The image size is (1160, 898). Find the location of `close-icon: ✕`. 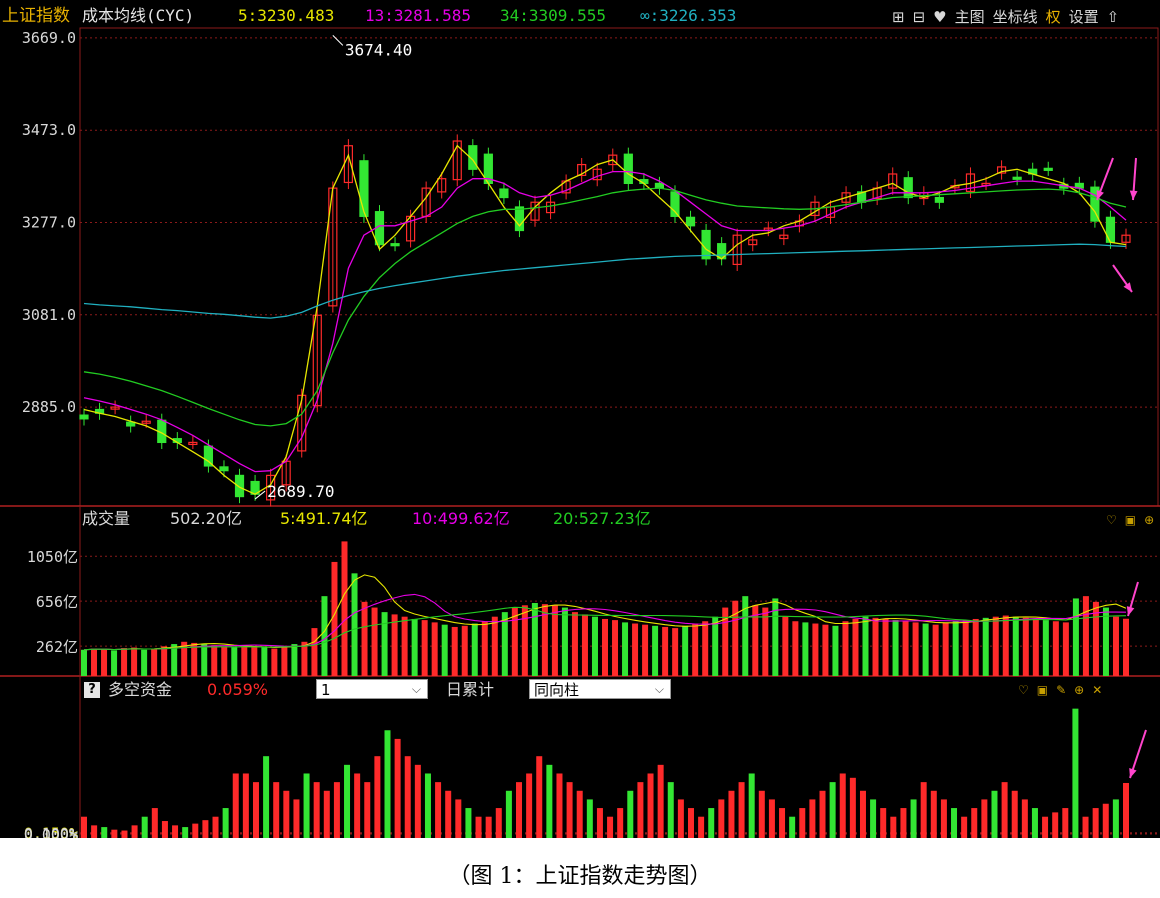

close-icon: ✕ is located at coordinates (1097, 690).